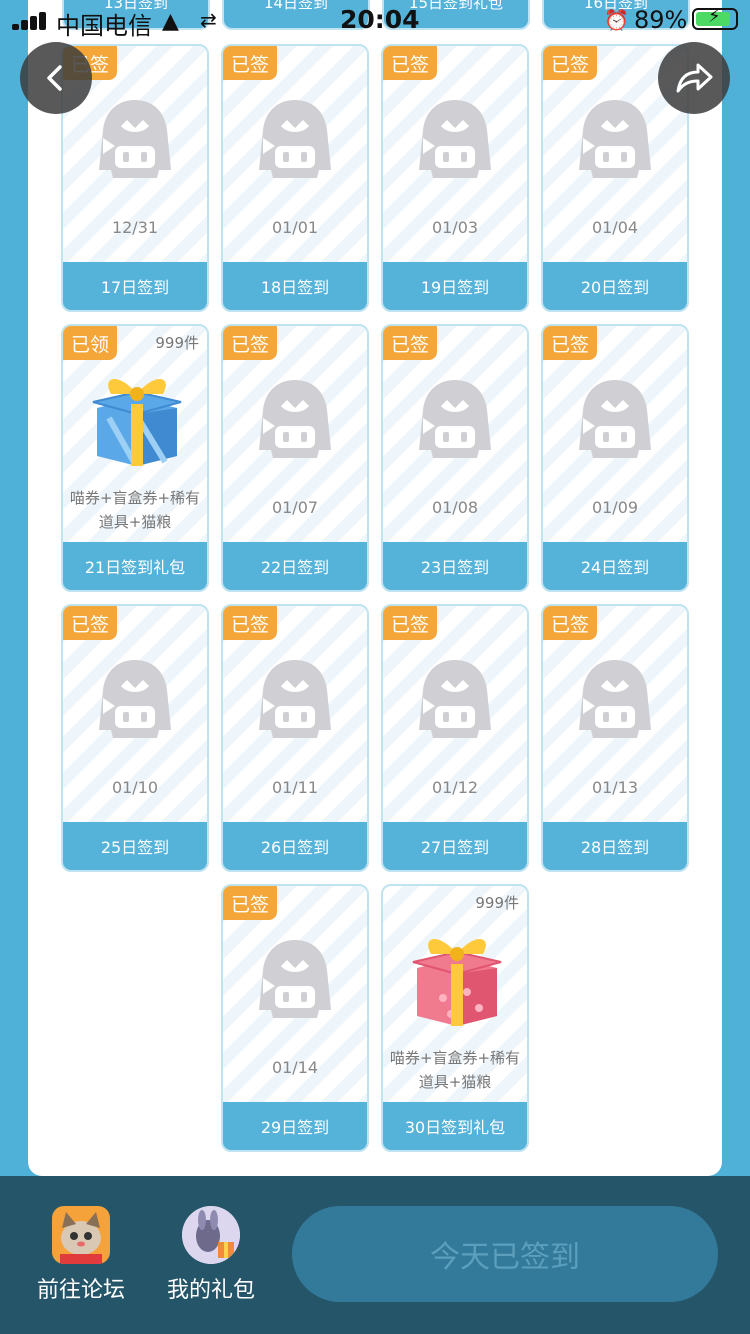 Image resolution: width=750 pixels, height=1334 pixels. Describe the element at coordinates (90, 343) in the screenshot. I see `status-badge: 已领` at that location.